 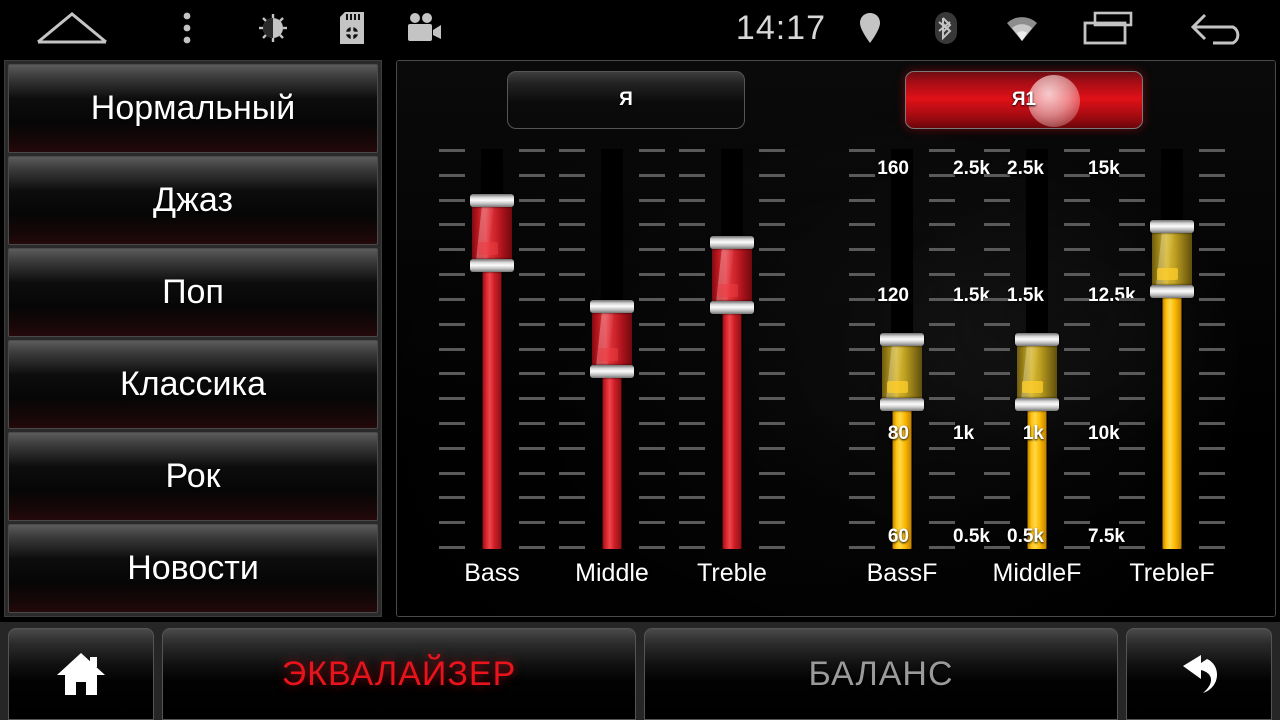 I want to click on tab-balance-label: БАЛАНС, so click(x=881, y=673).